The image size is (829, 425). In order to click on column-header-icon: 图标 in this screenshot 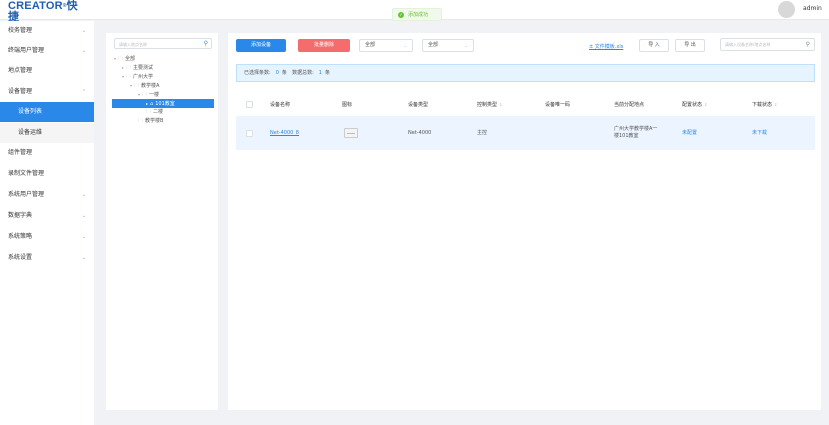, I will do `click(347, 105)`.